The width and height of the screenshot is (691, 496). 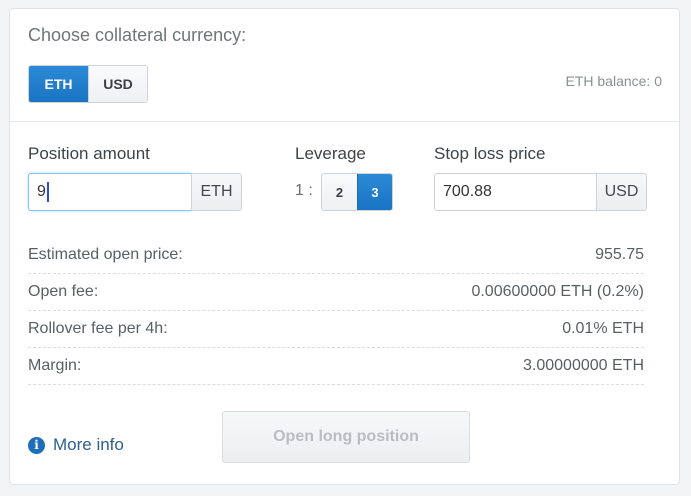 What do you see at coordinates (339, 192) in the screenshot?
I see `leverage-2-button: 2` at bounding box center [339, 192].